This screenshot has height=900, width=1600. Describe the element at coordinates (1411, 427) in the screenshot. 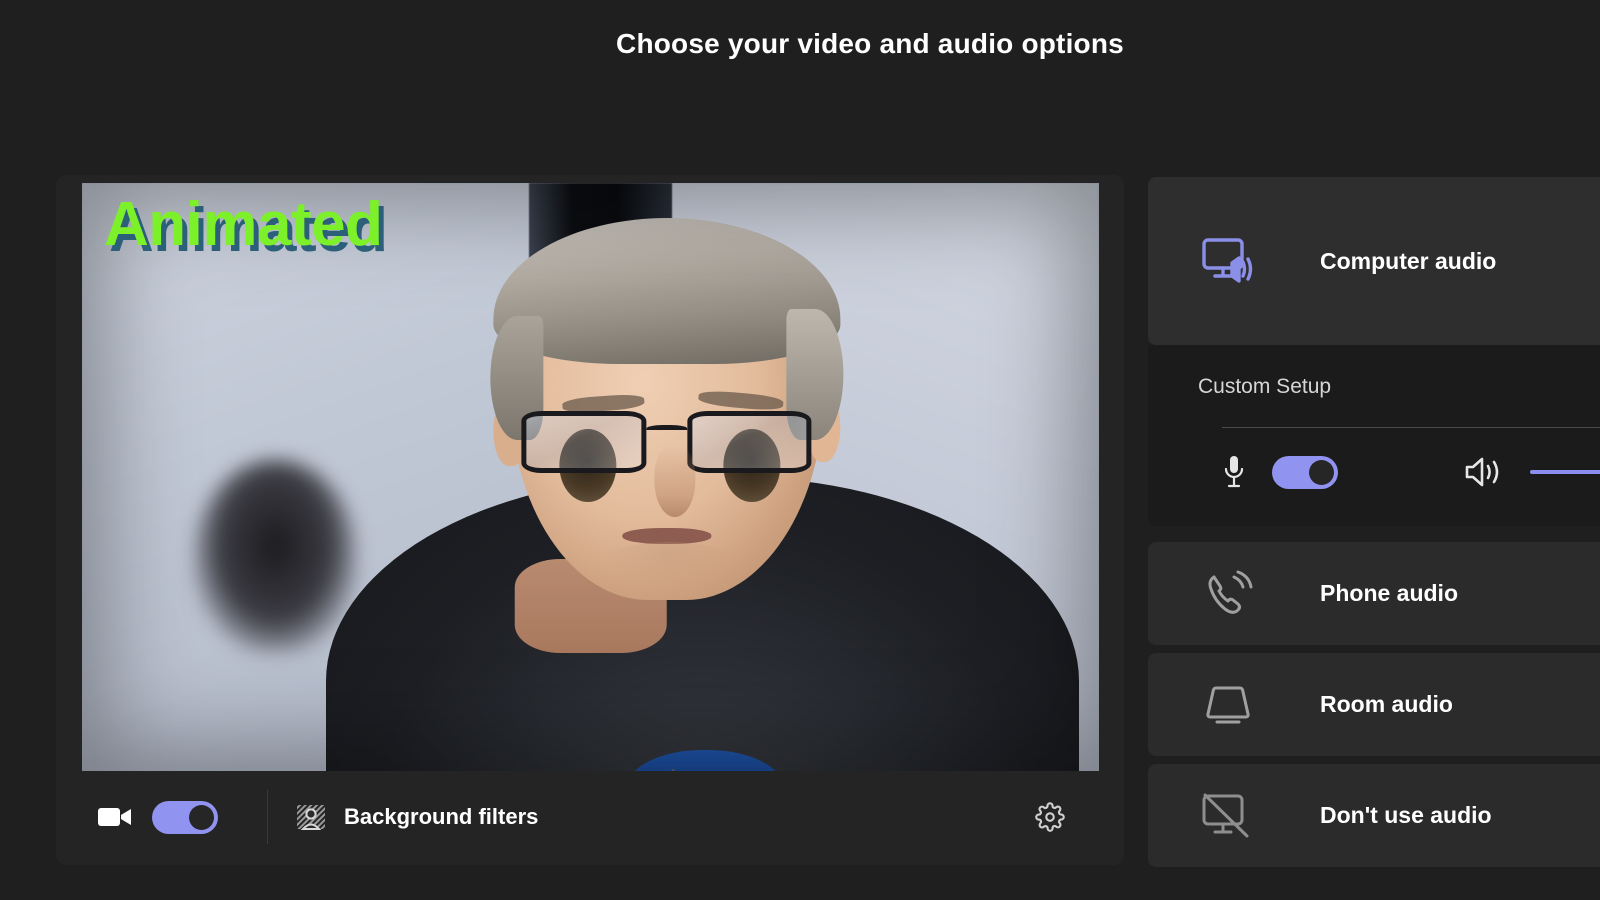

I see `custom-setup-divider` at that location.